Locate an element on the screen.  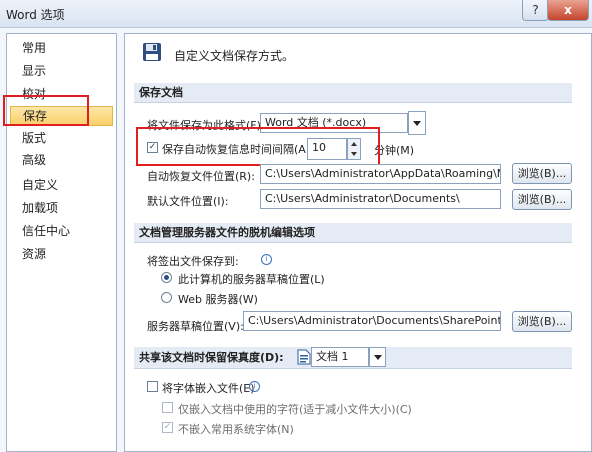
autorecover-location-label: 自动恢复文件位置(R): is located at coordinates (201, 176).